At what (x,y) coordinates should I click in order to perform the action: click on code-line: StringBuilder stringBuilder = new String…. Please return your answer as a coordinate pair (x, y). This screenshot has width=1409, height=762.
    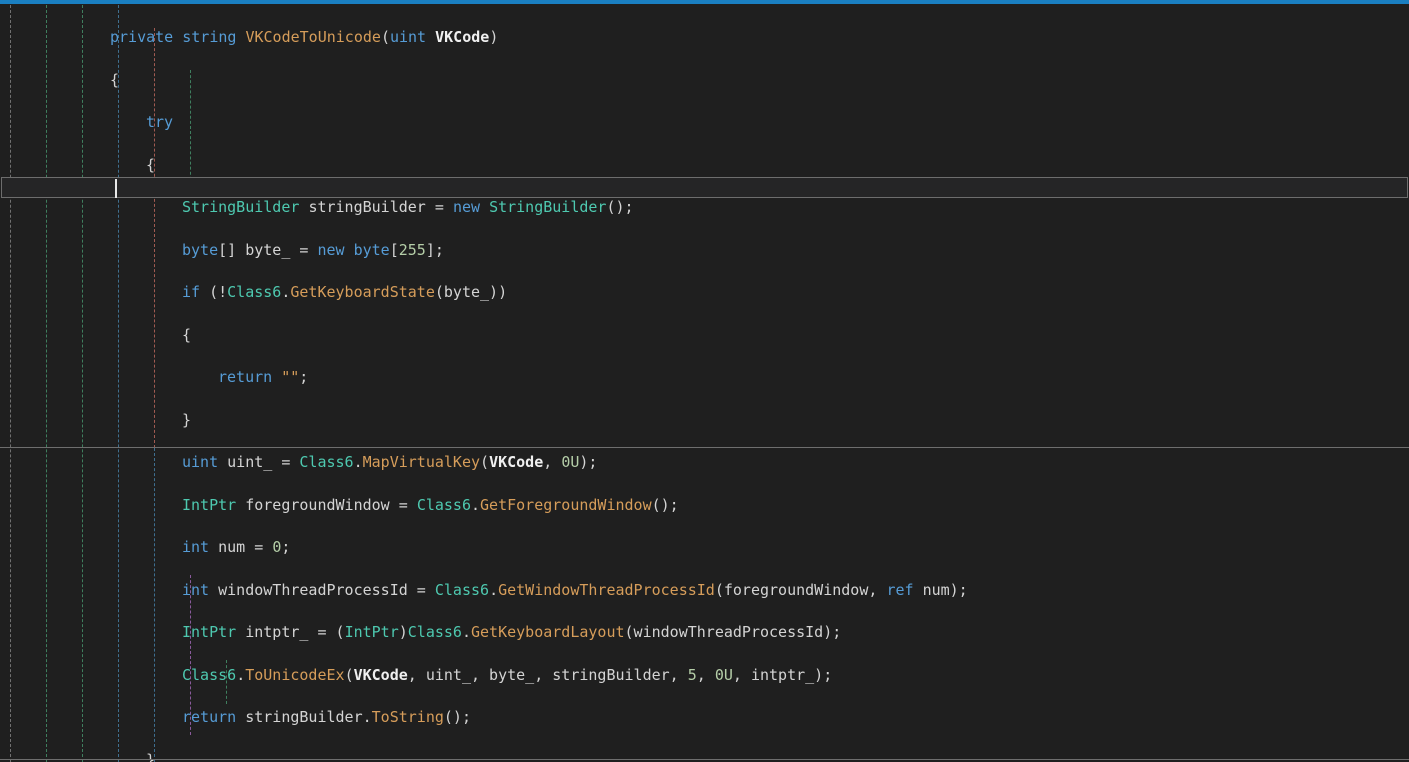
    Looking at the image, I should click on (704, 207).